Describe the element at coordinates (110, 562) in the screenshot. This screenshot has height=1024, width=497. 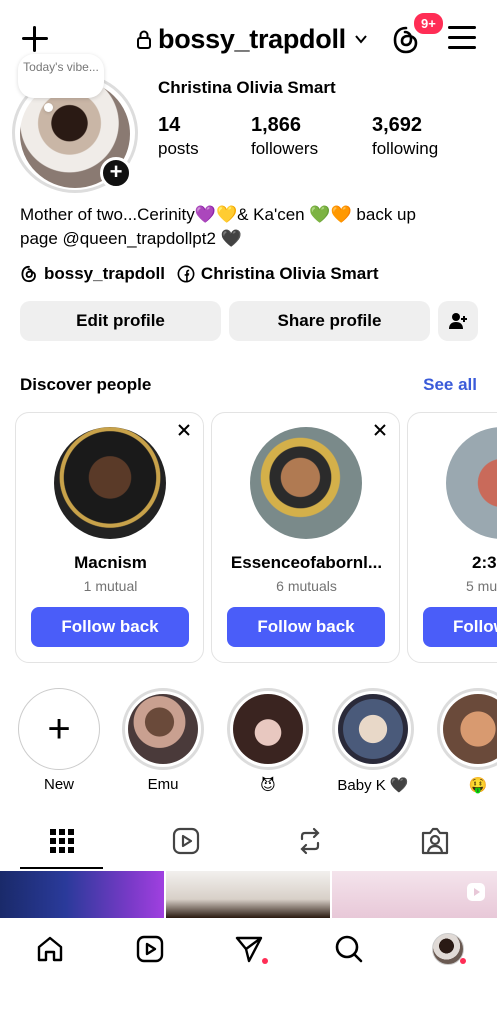
I see `suggestion-name: Macnism` at that location.